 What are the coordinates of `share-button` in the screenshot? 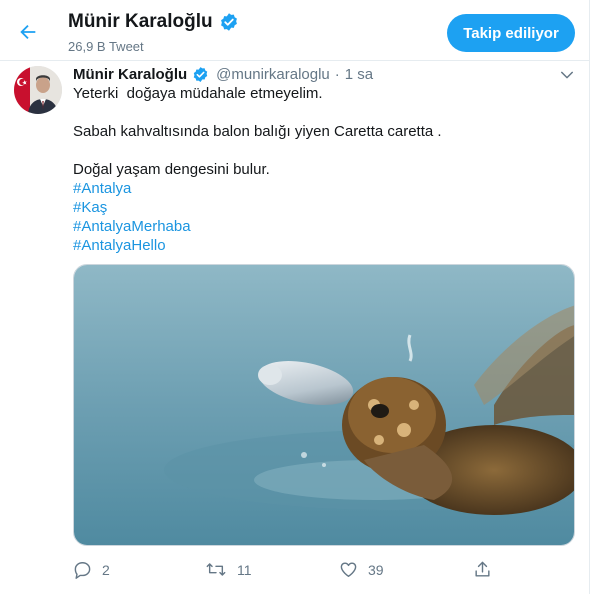 It's located at (482, 569).